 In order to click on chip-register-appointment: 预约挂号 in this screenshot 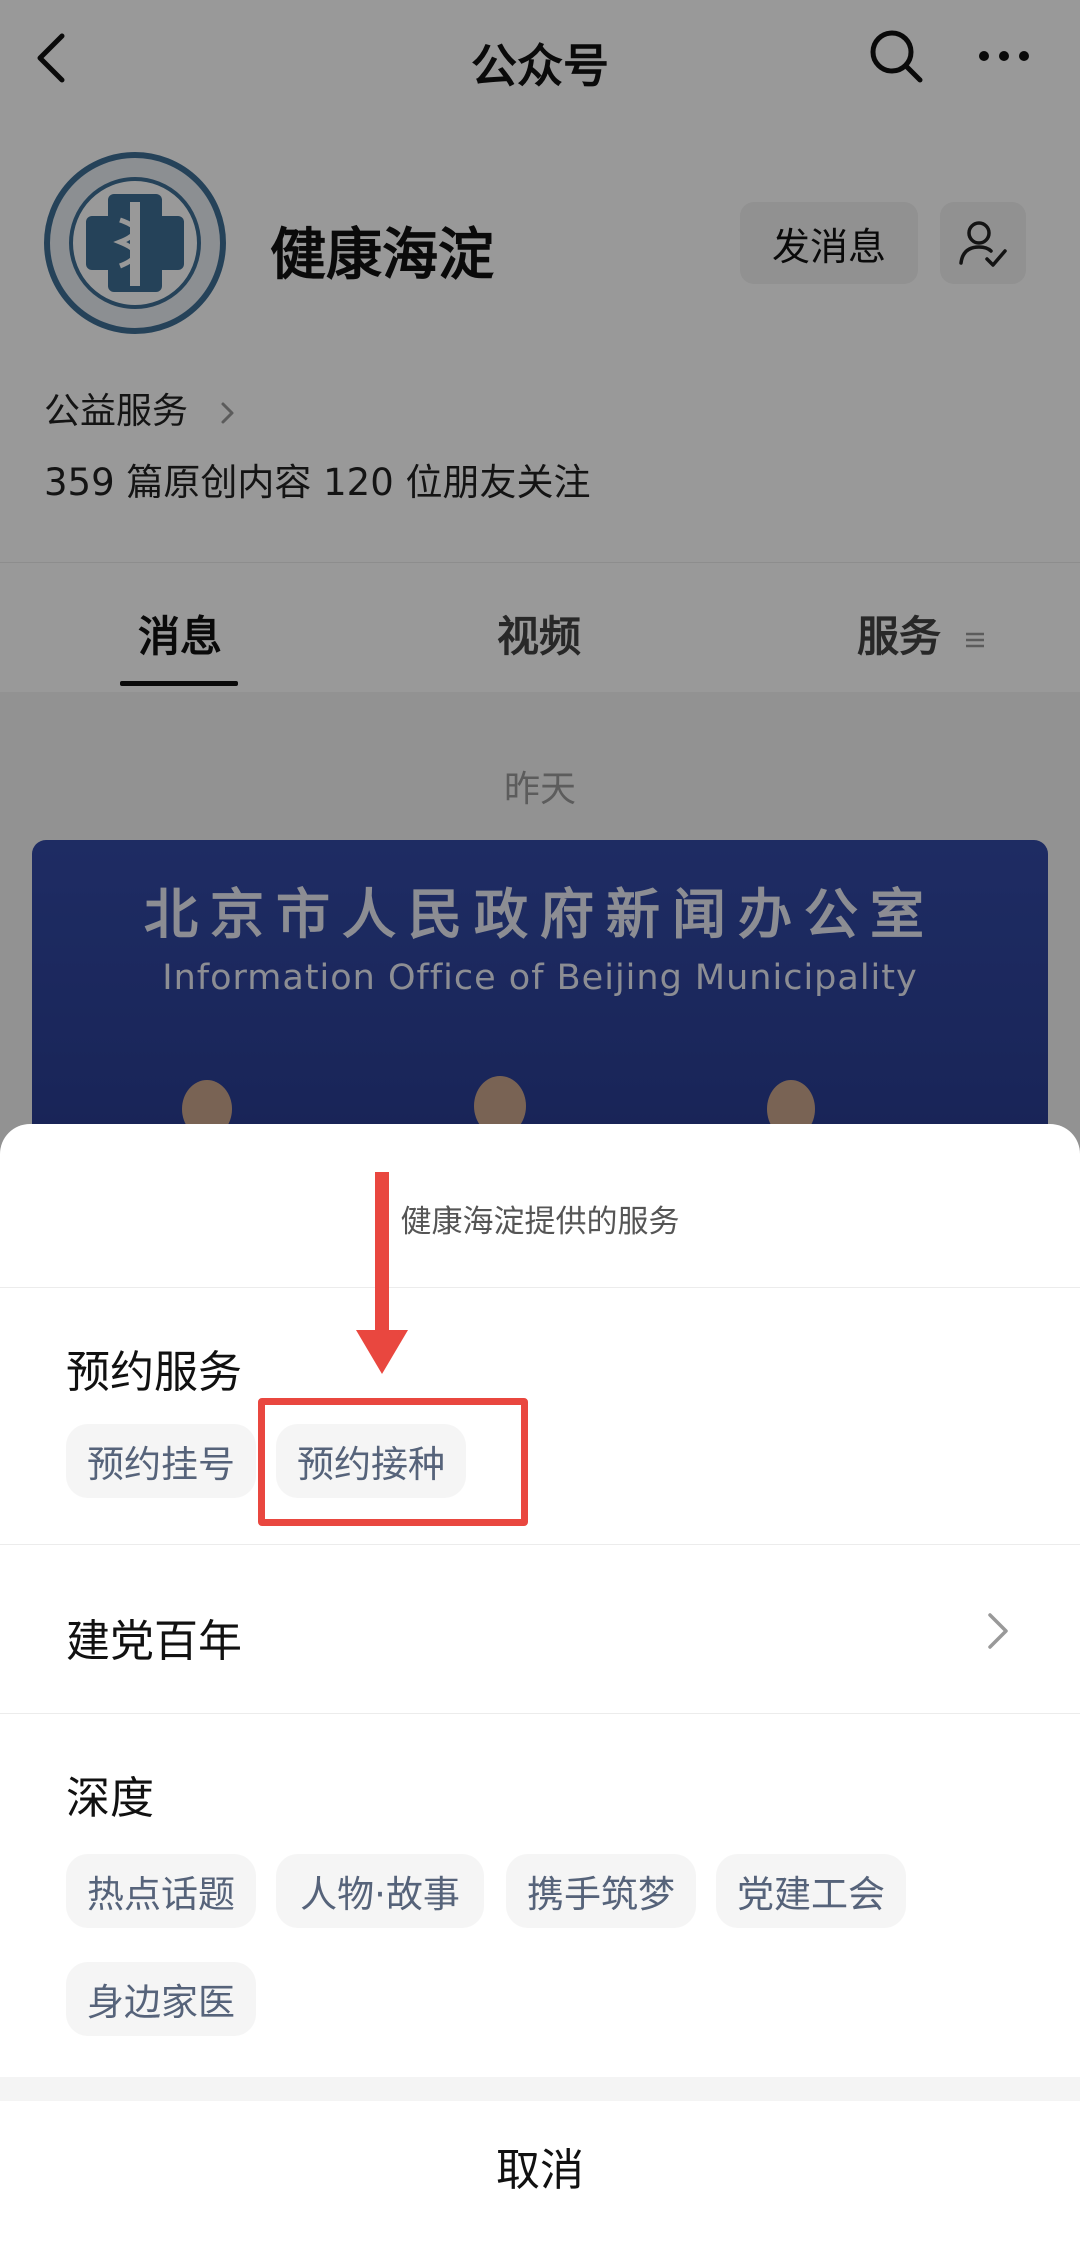, I will do `click(161, 1461)`.